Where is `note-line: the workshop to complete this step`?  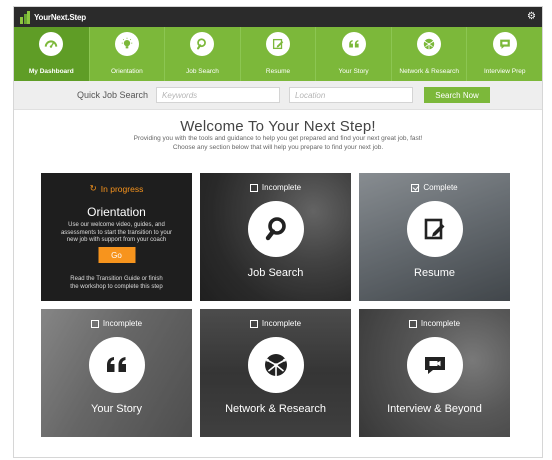
note-line: the workshop to complete this step is located at coordinates (116, 286).